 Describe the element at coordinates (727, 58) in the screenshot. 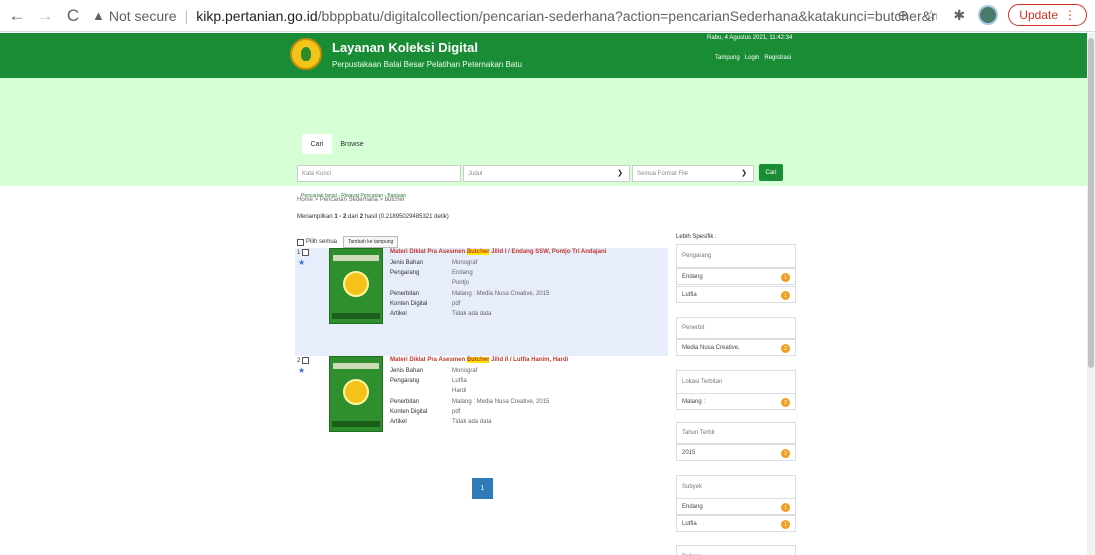

I see `tampung-link: Tampung` at that location.